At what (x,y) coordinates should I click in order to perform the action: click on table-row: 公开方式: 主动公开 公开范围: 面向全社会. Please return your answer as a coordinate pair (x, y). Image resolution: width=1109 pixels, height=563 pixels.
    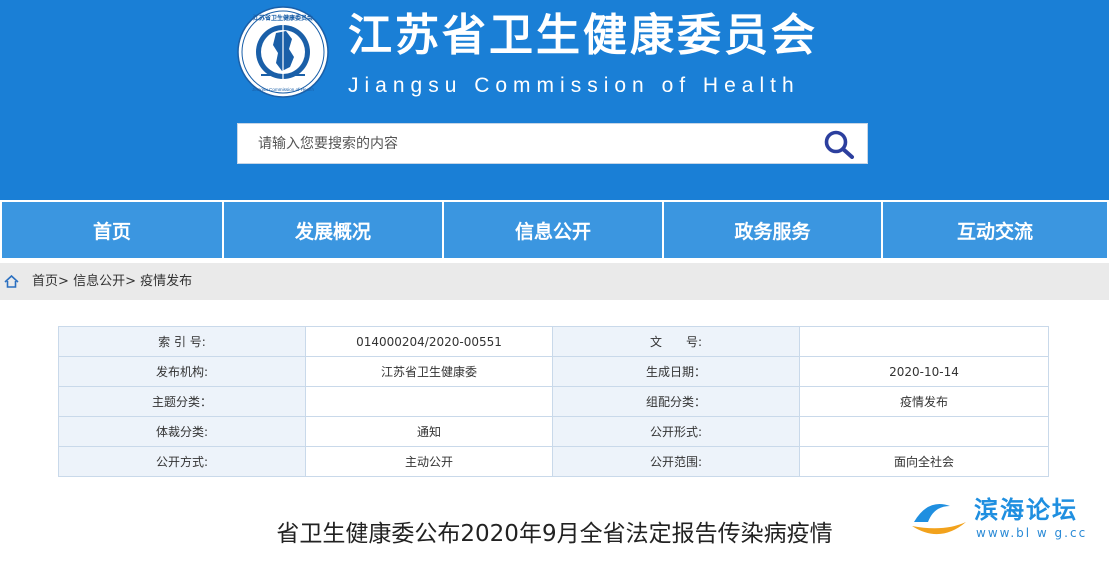
    Looking at the image, I should click on (553, 461).